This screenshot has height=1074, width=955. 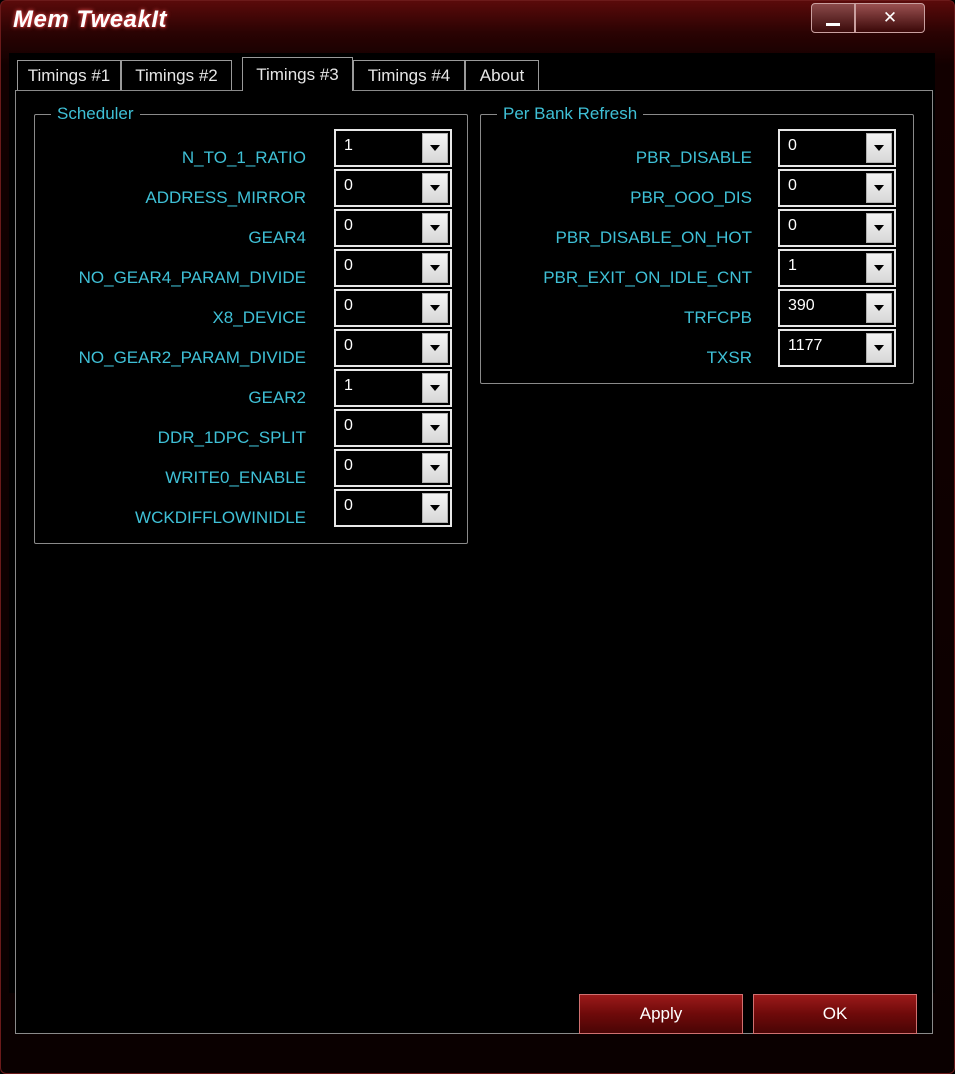 What do you see at coordinates (161, 317) in the screenshot?
I see `scheduler-row: X8_DEVICE` at bounding box center [161, 317].